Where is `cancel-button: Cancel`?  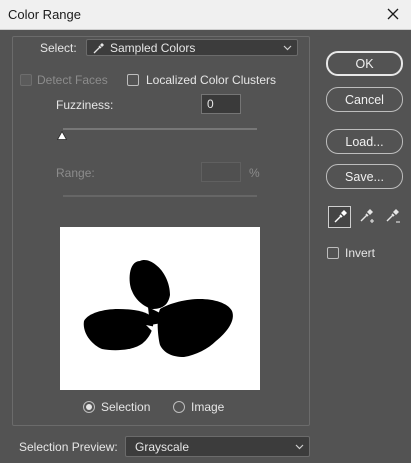
cancel-button: Cancel is located at coordinates (364, 99).